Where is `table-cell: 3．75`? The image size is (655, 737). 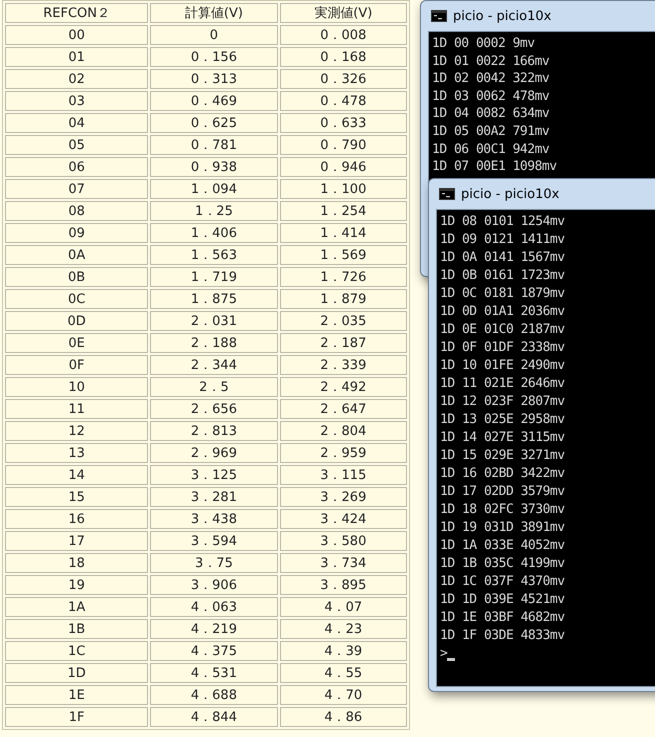 table-cell: 3．75 is located at coordinates (214, 563).